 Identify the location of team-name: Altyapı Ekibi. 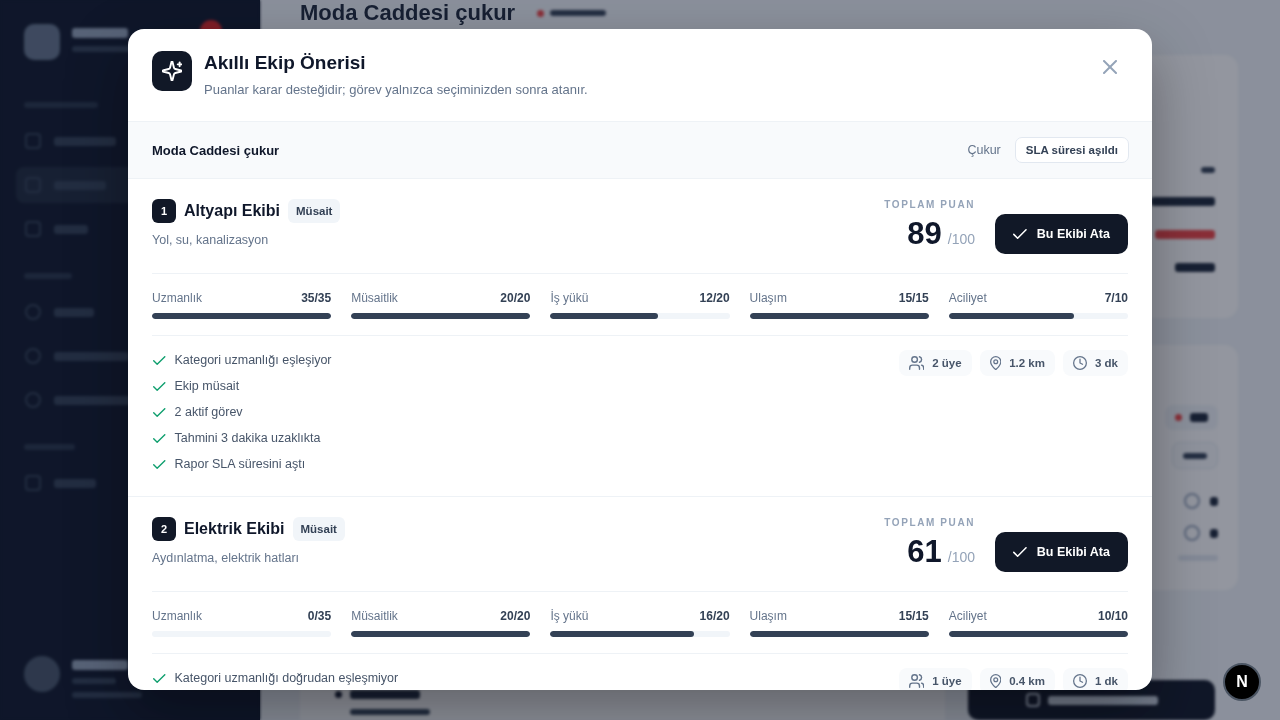
(232, 211).